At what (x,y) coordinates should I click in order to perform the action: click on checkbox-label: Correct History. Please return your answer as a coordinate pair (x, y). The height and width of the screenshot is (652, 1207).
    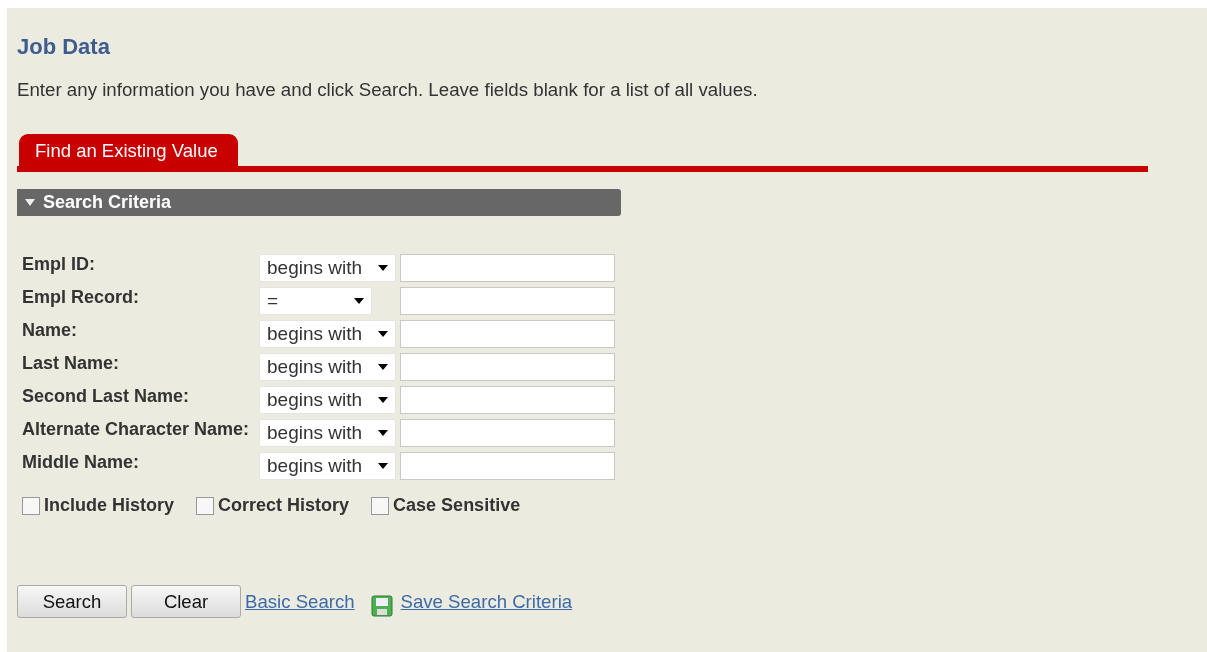
    Looking at the image, I should click on (284, 506).